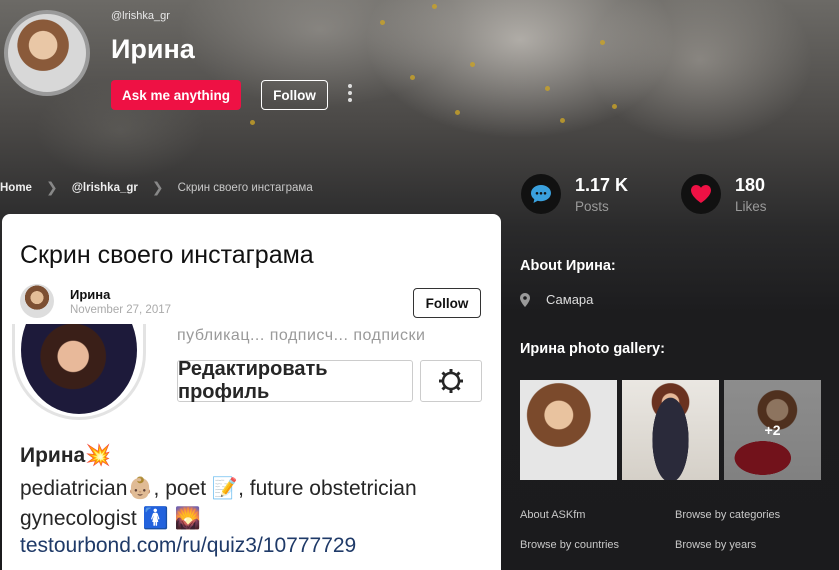 This screenshot has height=570, width=839. What do you see at coordinates (350, 95) in the screenshot?
I see `more-vertical-icon` at bounding box center [350, 95].